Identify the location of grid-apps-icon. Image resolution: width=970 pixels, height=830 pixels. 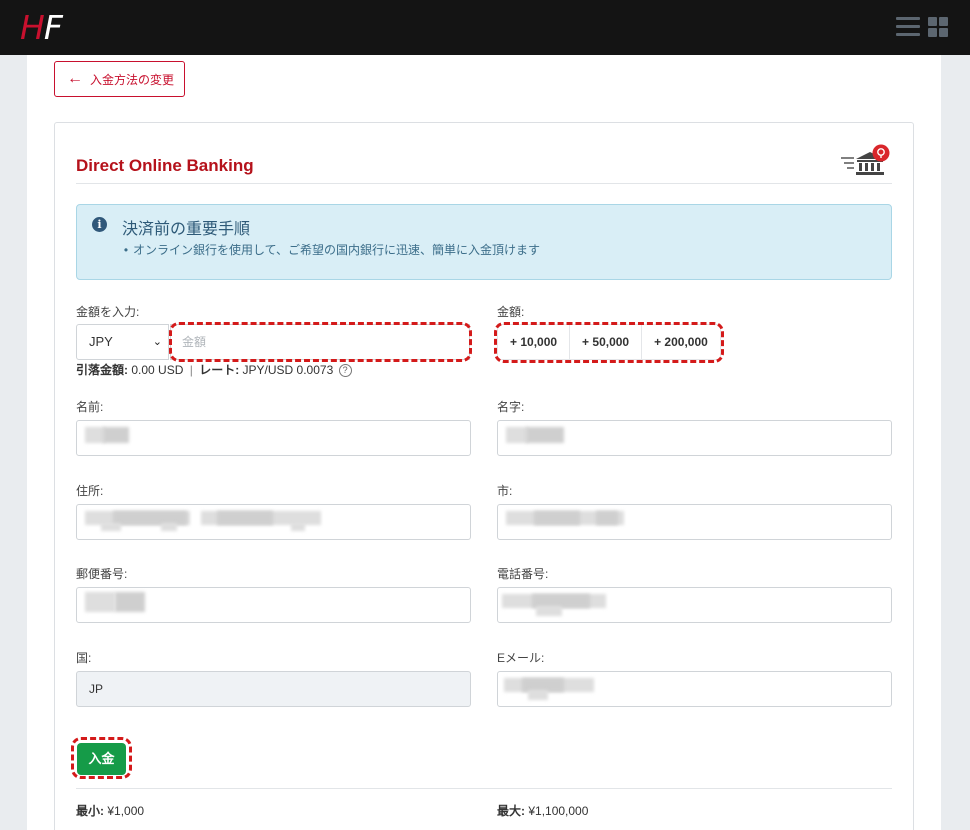
(938, 27).